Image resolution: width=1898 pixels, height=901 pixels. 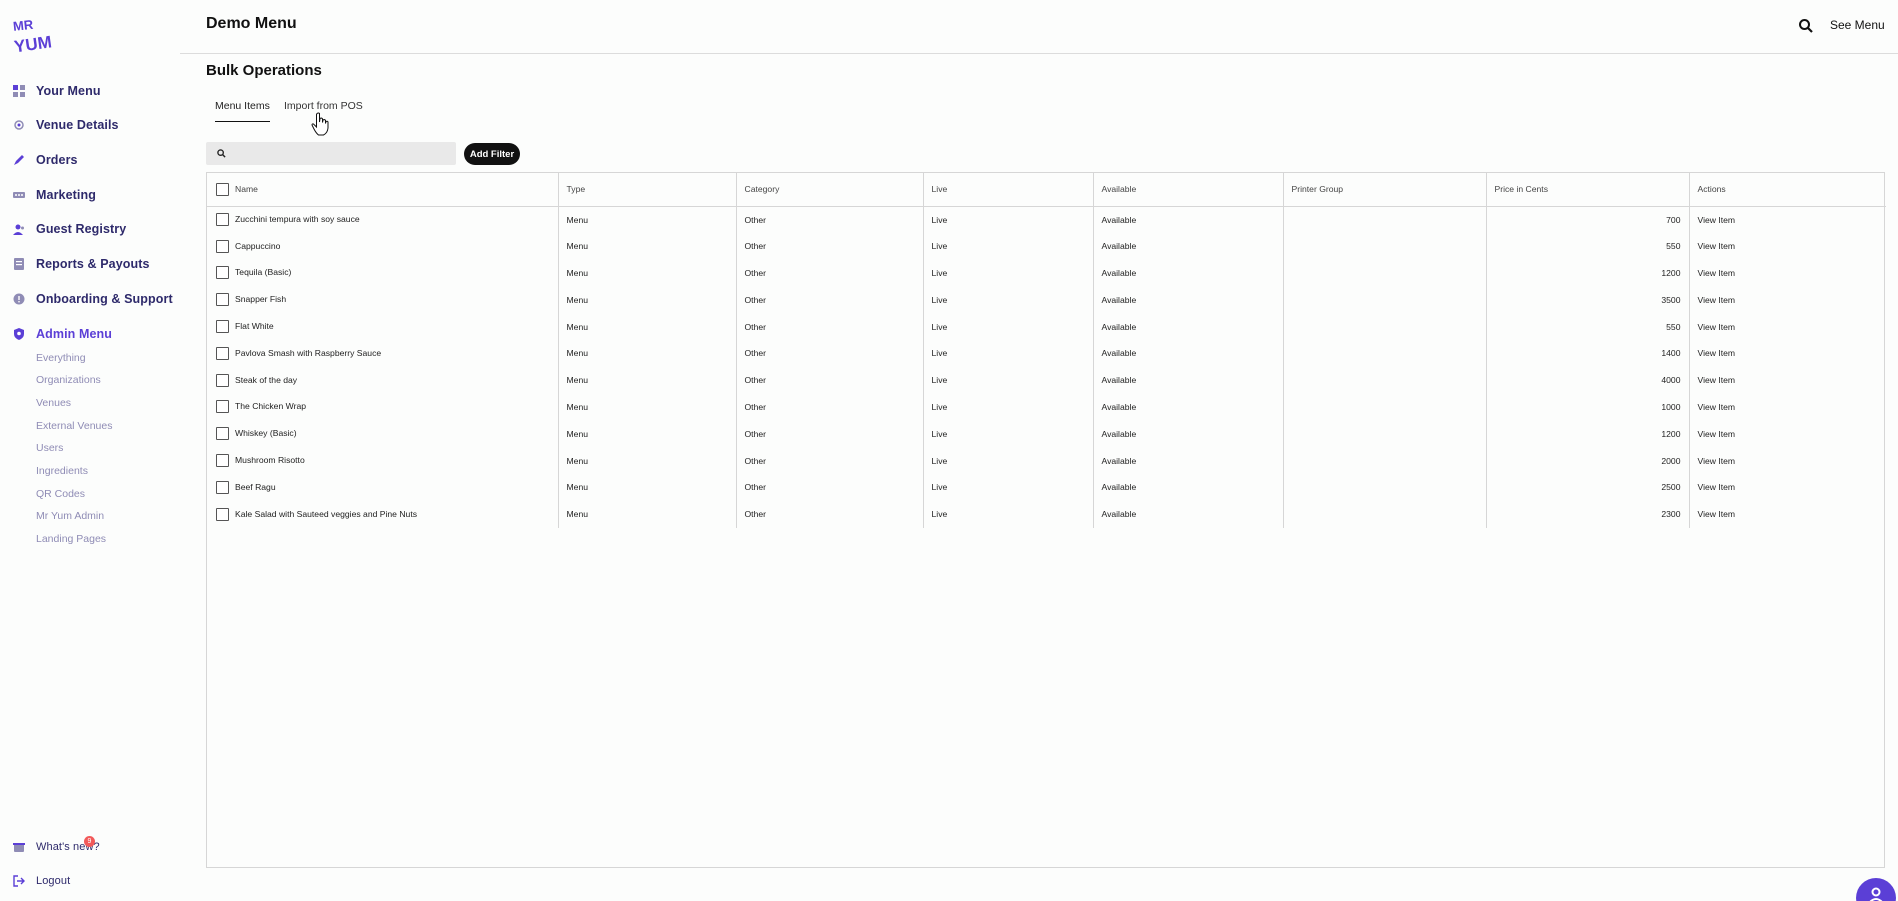 I want to click on sidebar-item-reports-payouts: Reports & Payouts, so click(x=81, y=264).